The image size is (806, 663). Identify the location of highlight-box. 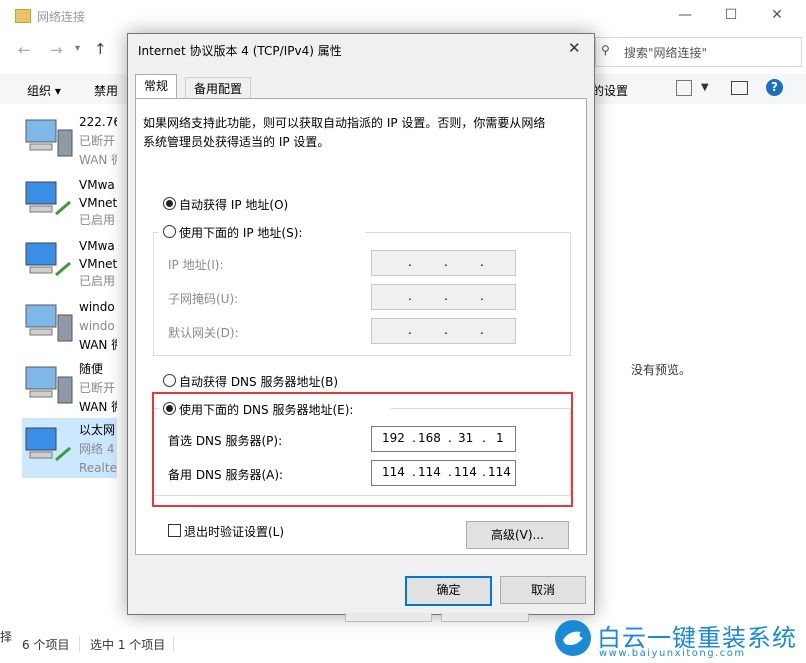
(362, 449).